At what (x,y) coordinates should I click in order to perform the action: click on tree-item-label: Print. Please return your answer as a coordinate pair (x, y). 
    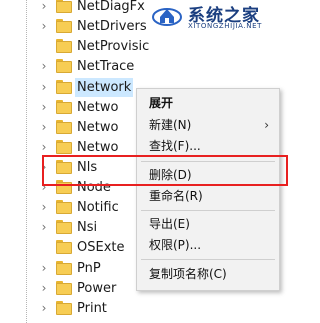
    Looking at the image, I should click on (92, 308).